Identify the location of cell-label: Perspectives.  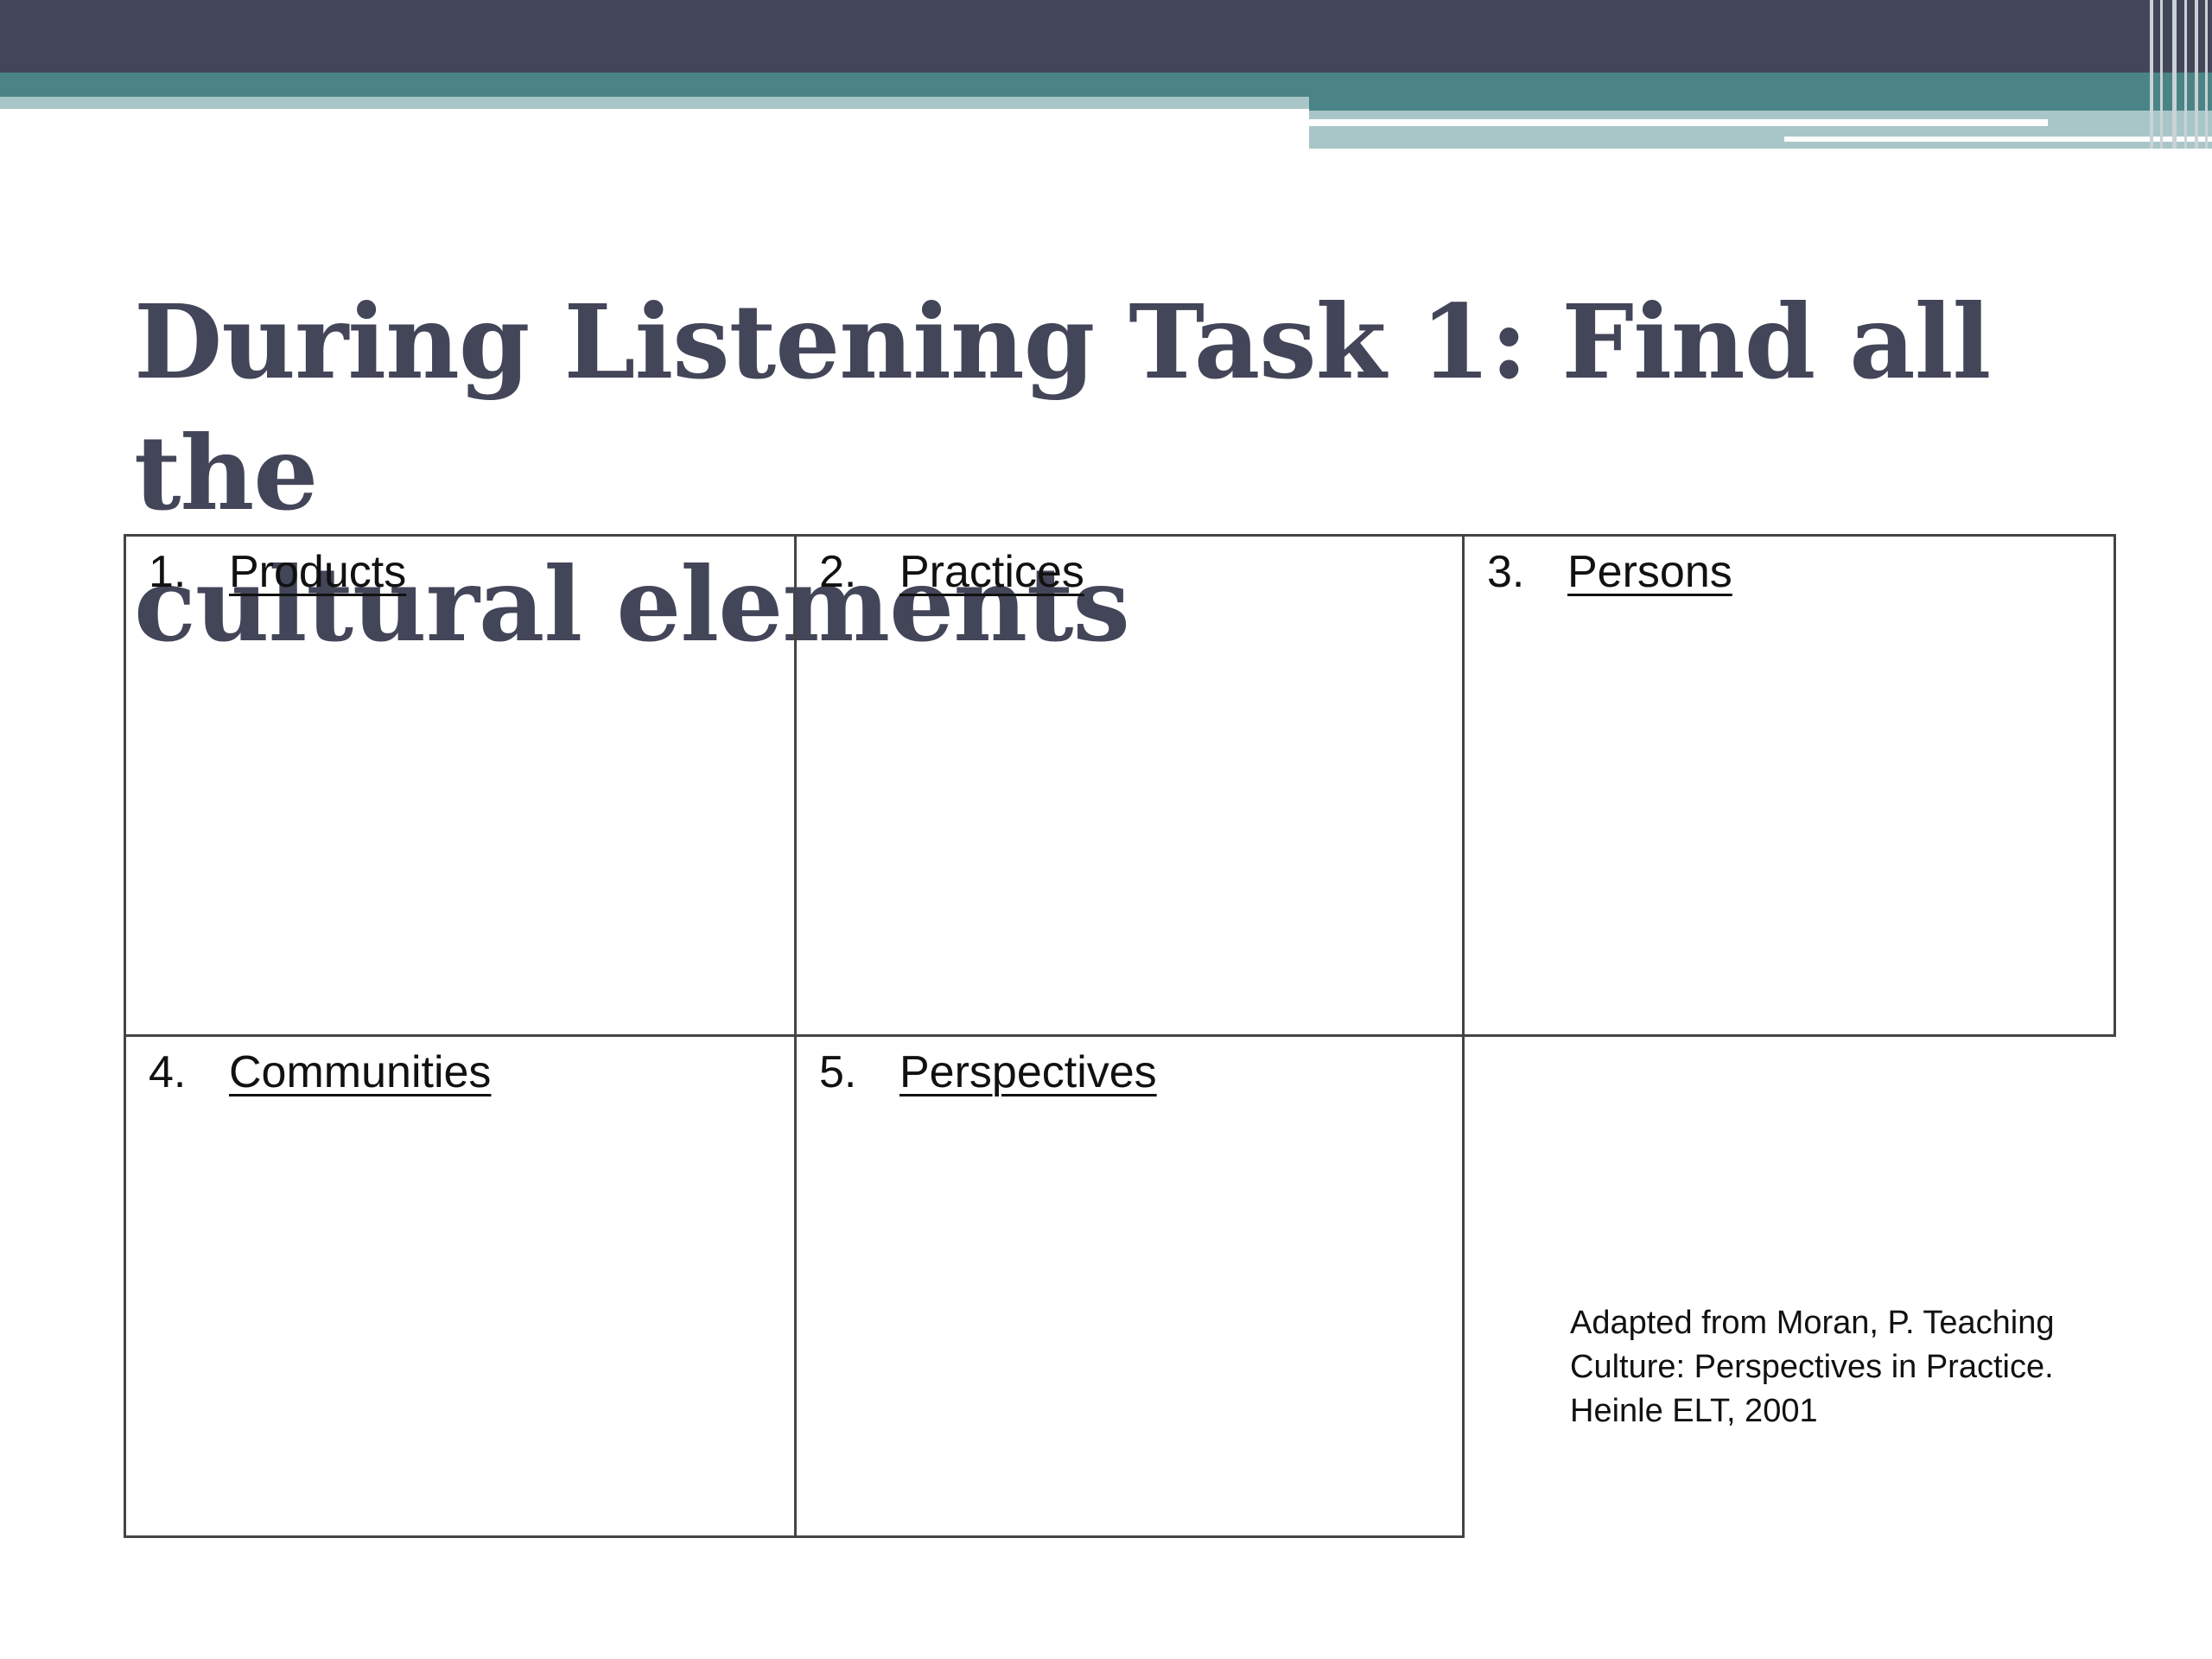
(1028, 1072).